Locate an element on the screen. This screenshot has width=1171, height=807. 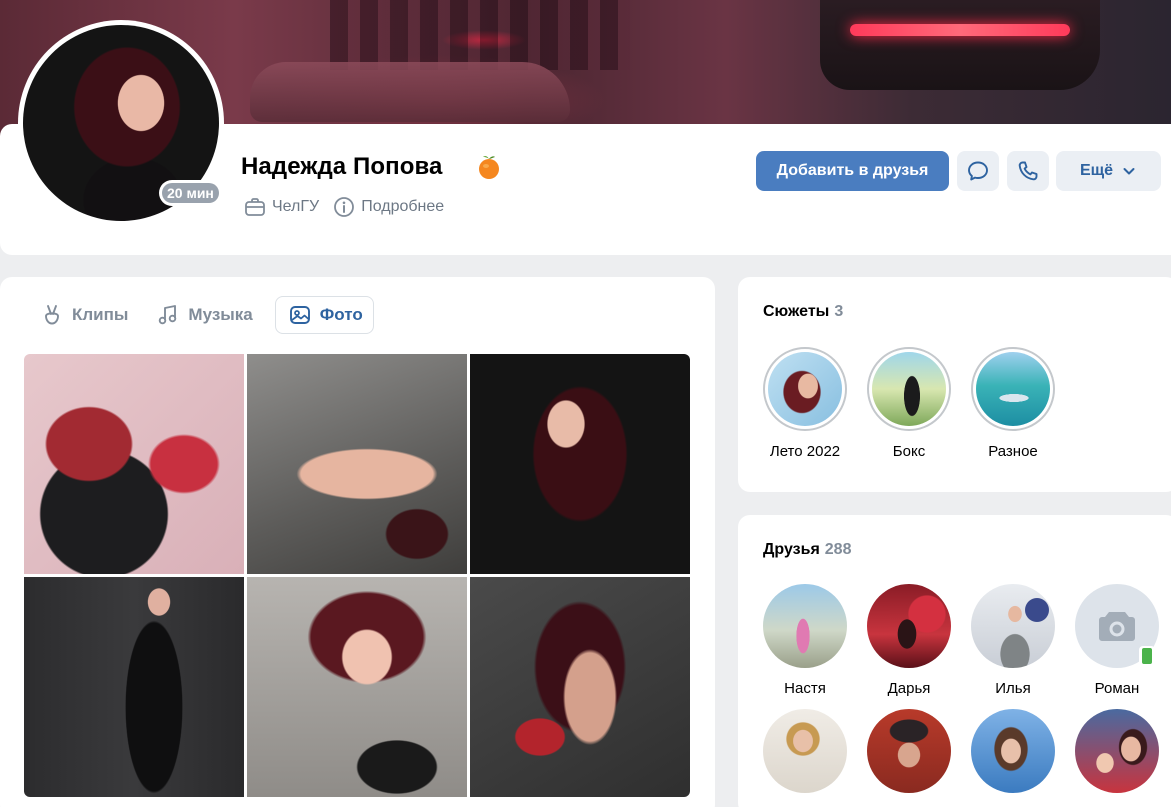
info-icon is located at coordinates (344, 207).